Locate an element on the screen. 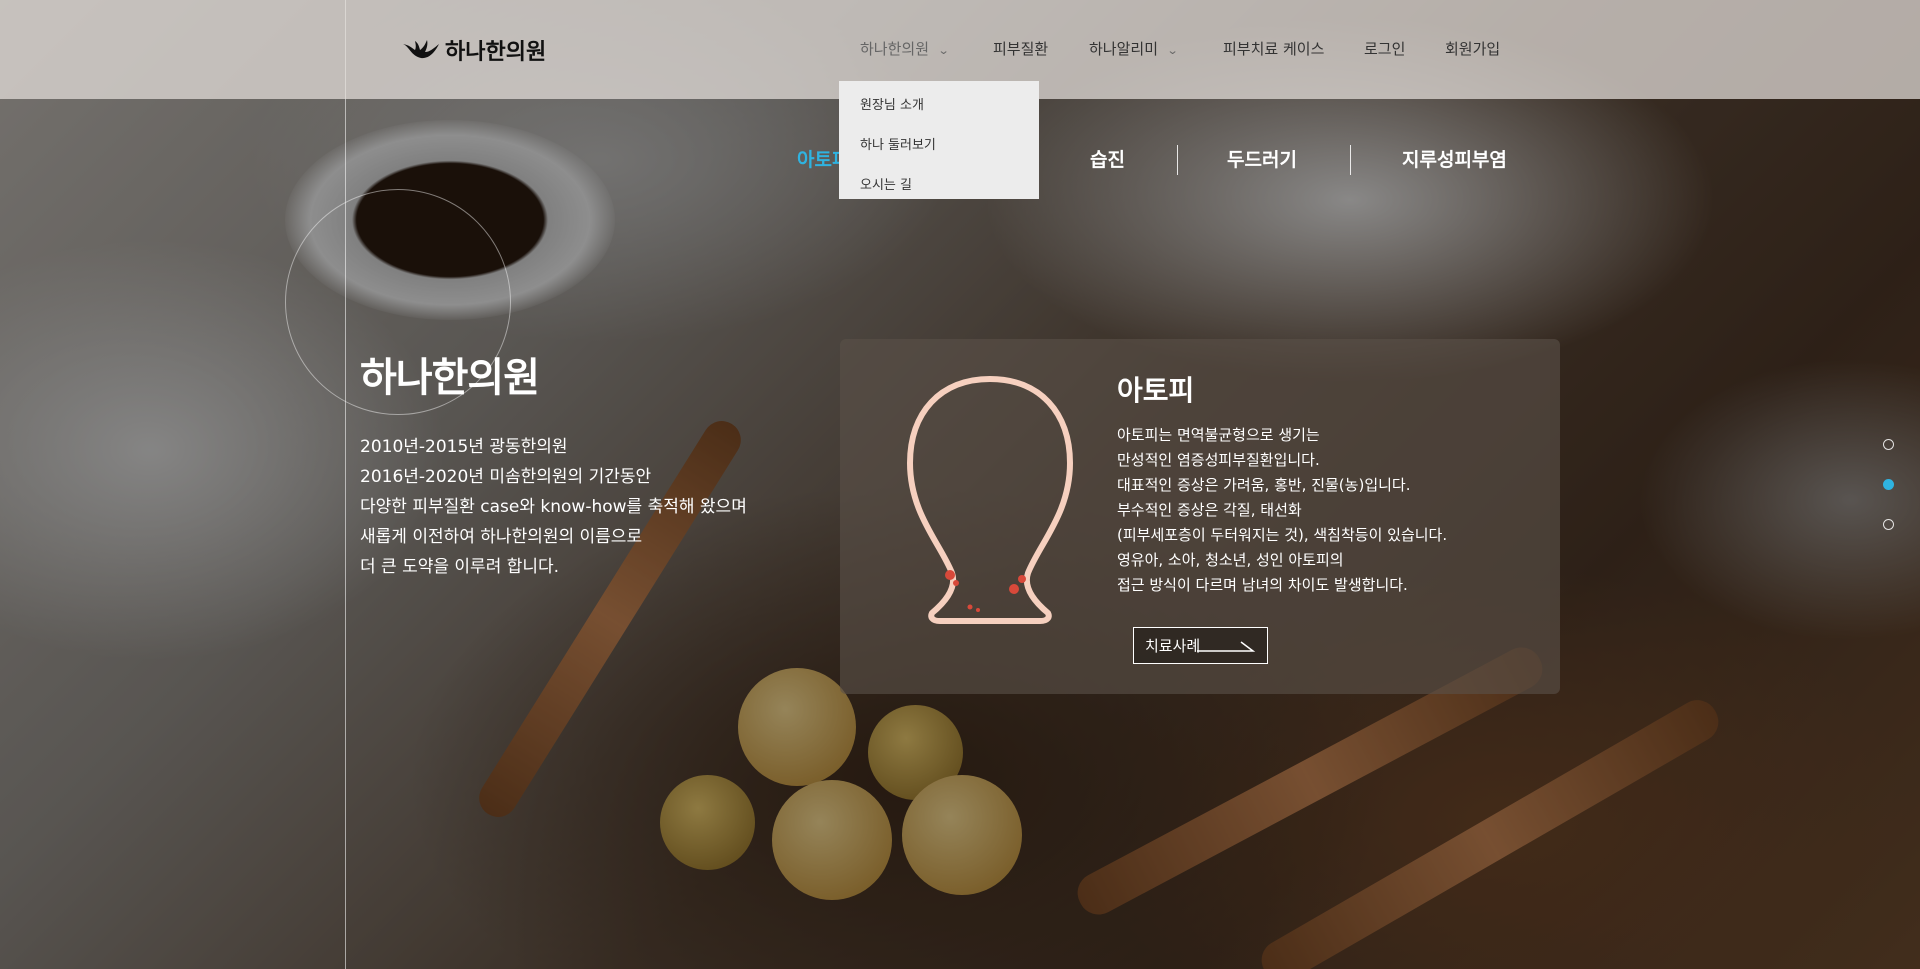 The image size is (1920, 969). panel-title: 아토피 is located at coordinates (1156, 390).